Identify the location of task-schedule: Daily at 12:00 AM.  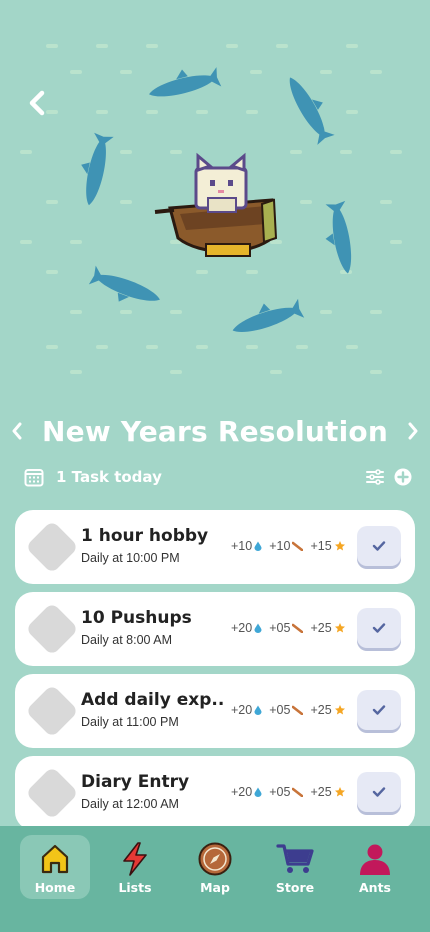
(130, 804).